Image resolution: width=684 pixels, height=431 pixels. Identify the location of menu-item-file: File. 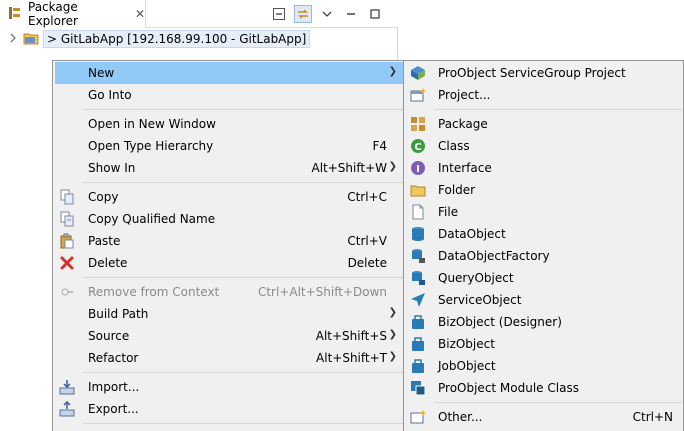
(543, 212).